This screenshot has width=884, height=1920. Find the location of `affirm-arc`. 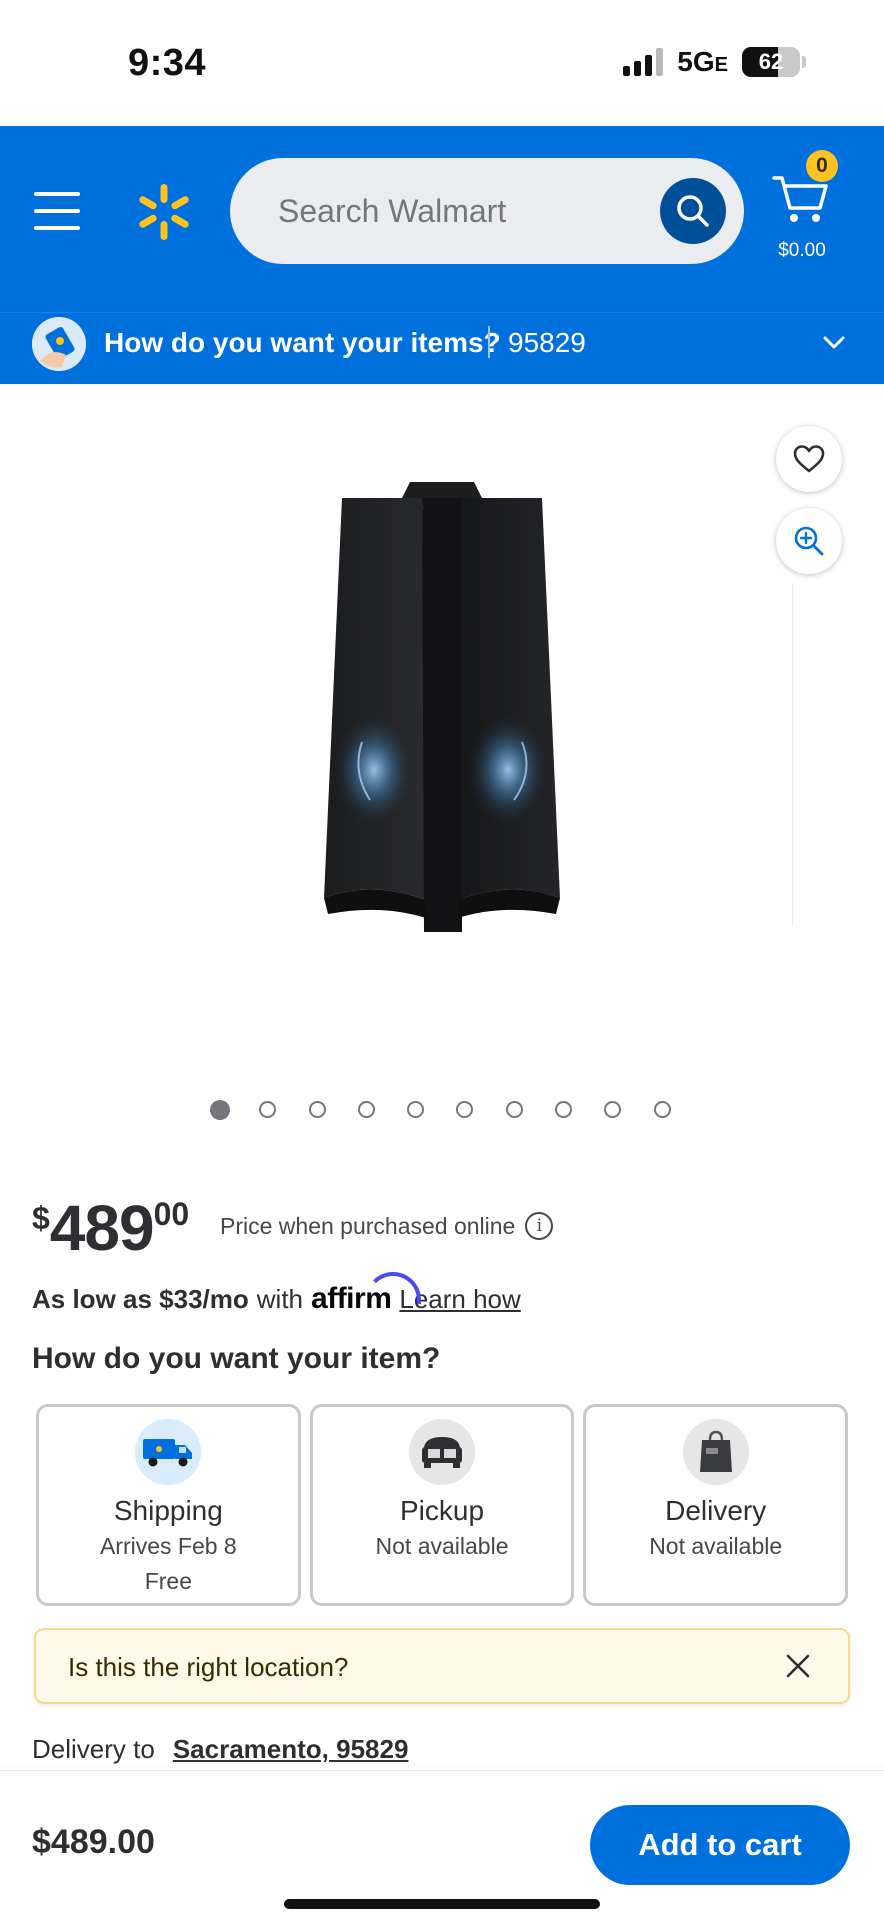

affirm-arc is located at coordinates (393, 1288).